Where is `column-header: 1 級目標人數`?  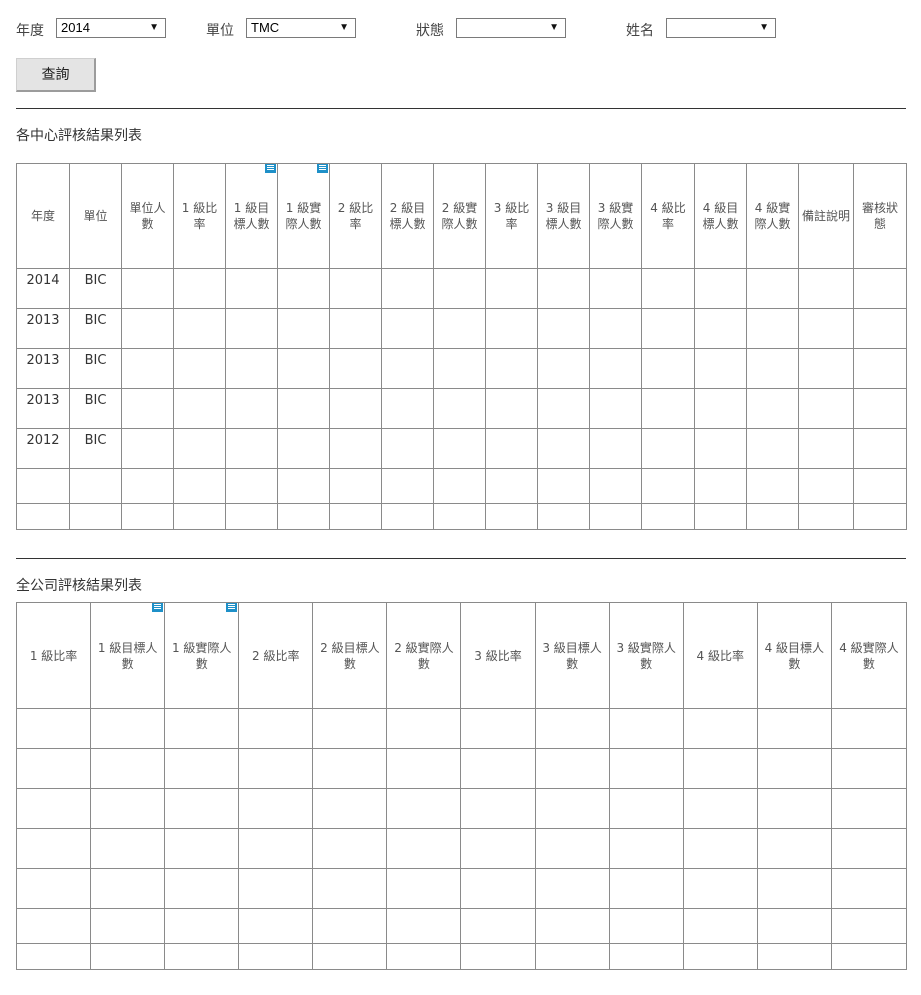
column-header: 1 級目標人數 is located at coordinates (128, 655).